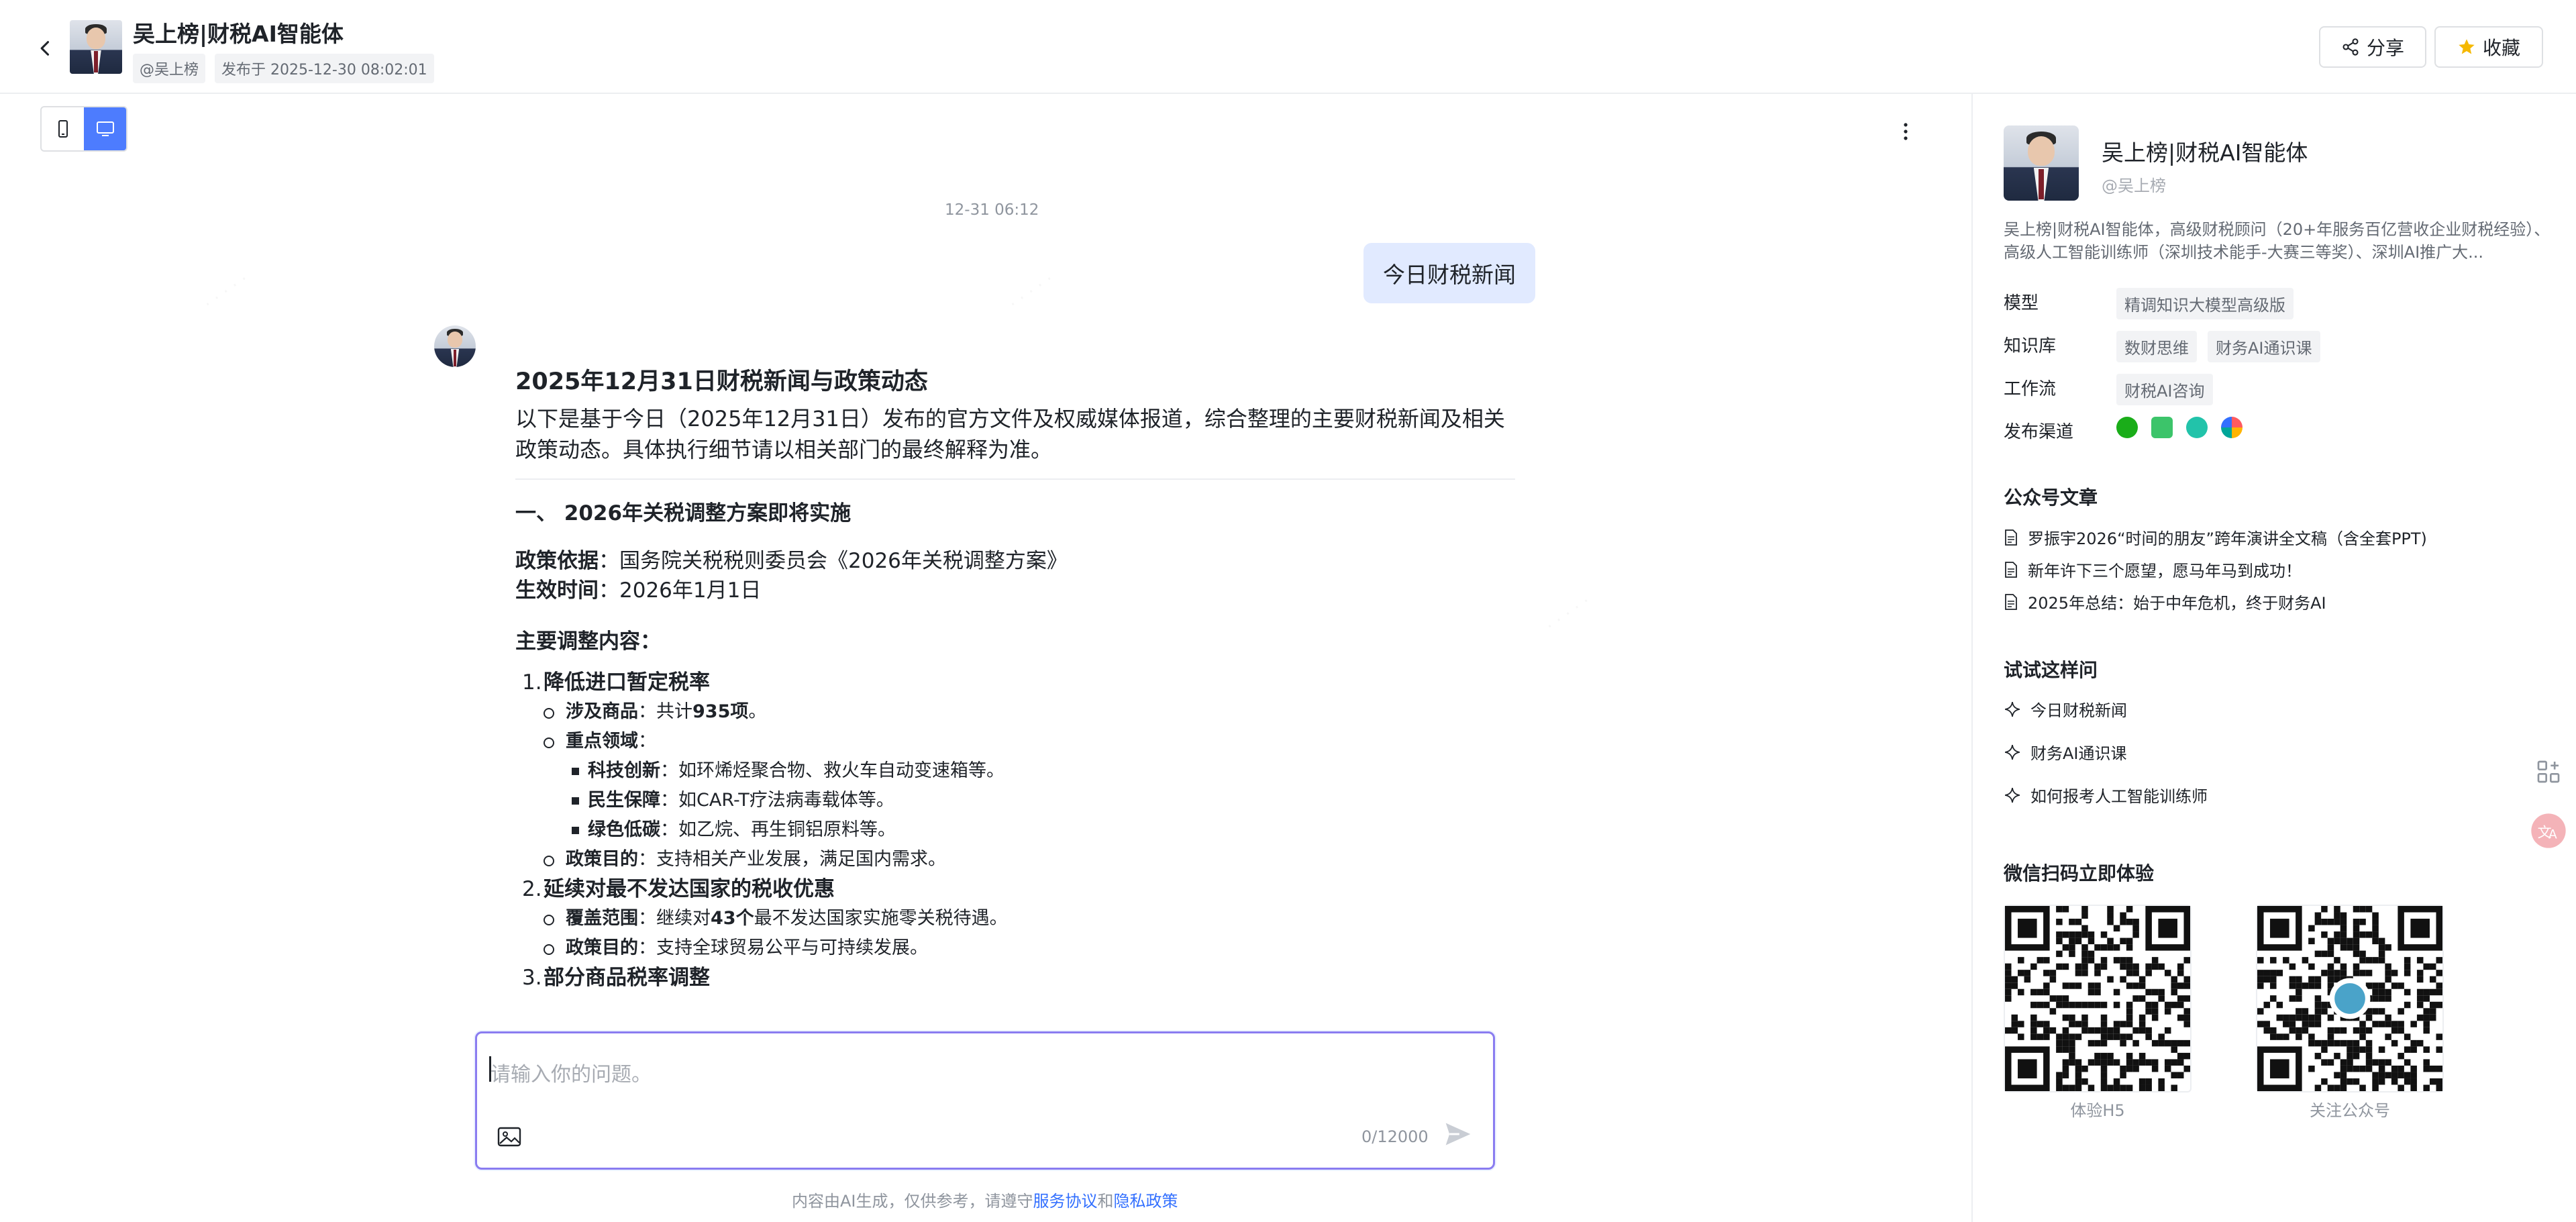 This screenshot has height=1222, width=2576. What do you see at coordinates (2350, 1110) in the screenshot?
I see `qr2-caption: 关注公众号` at bounding box center [2350, 1110].